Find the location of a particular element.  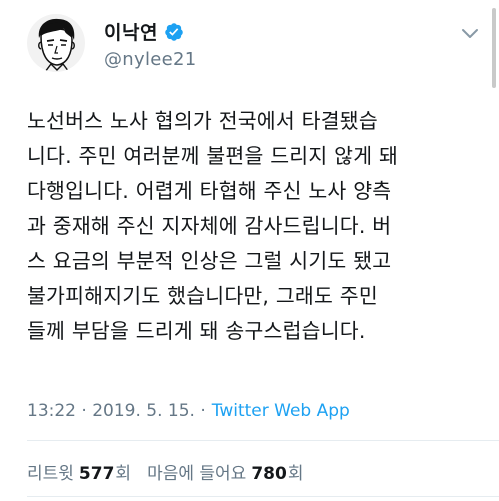

scrollbar is located at coordinates (494, 48).